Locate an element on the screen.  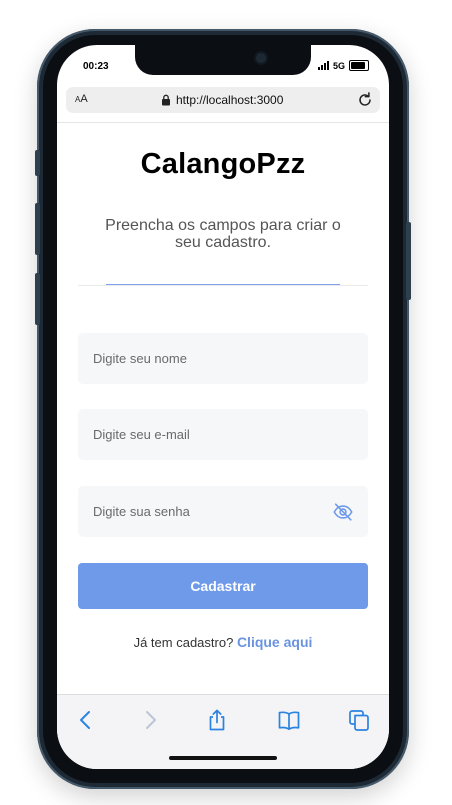
notch is located at coordinates (223, 60).